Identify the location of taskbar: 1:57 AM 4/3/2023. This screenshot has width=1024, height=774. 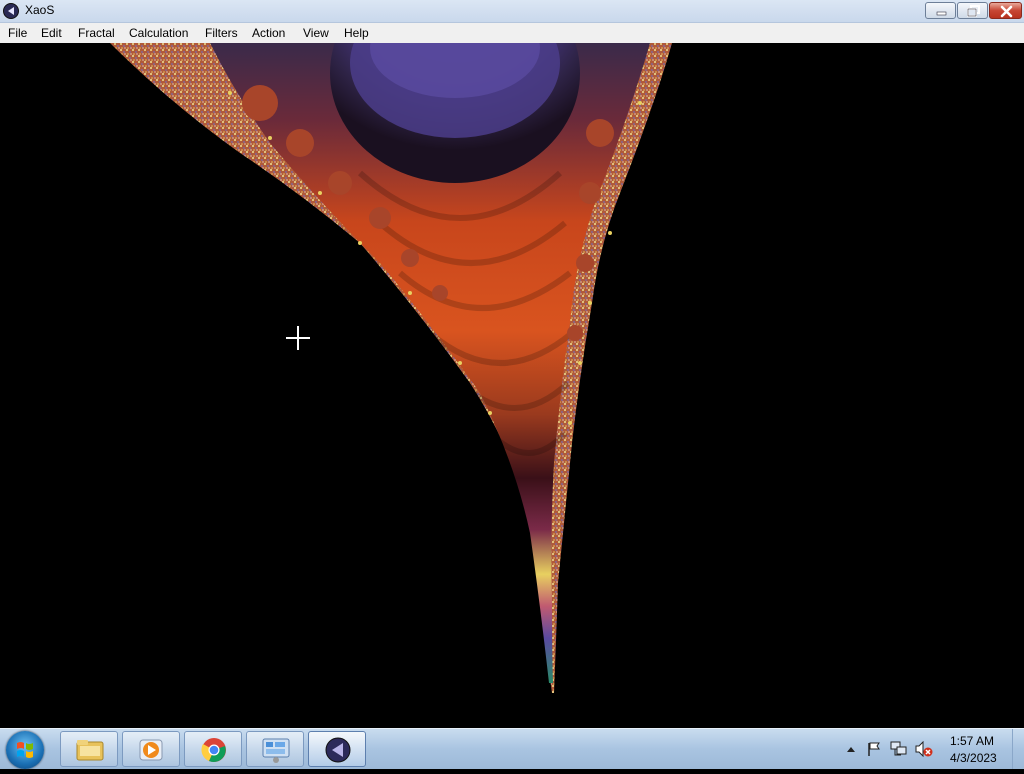
(512, 748).